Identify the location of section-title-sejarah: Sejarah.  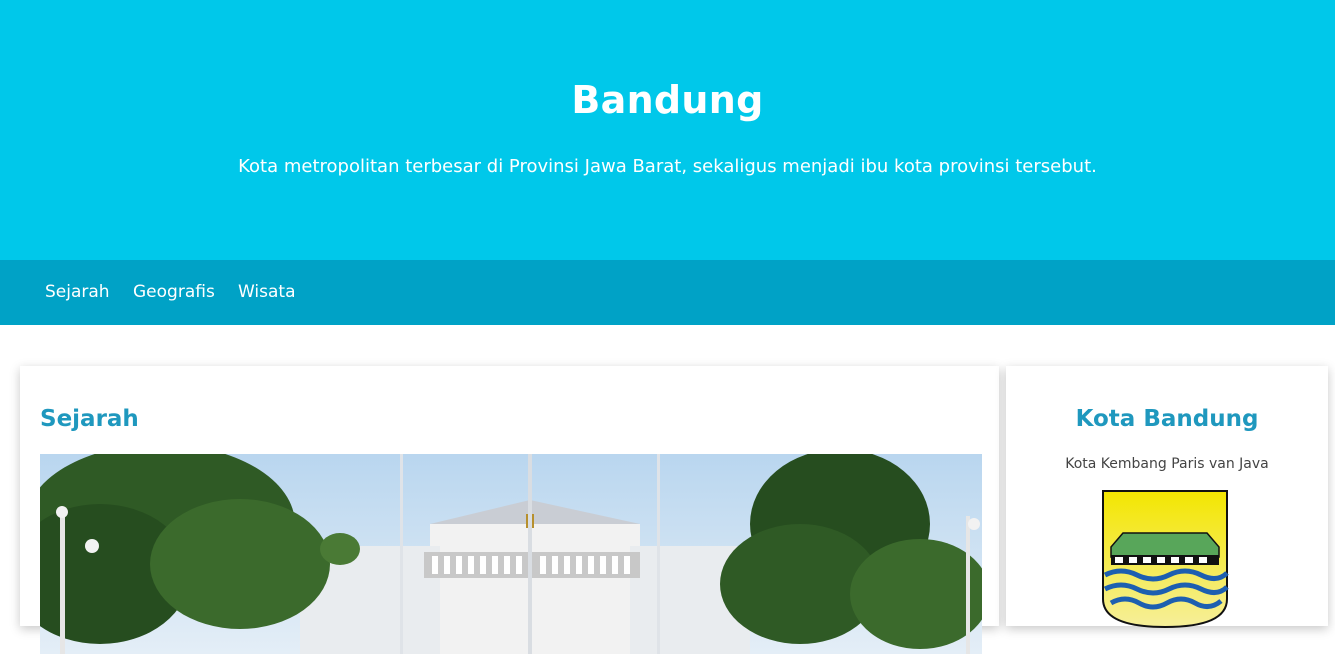
(89, 419).